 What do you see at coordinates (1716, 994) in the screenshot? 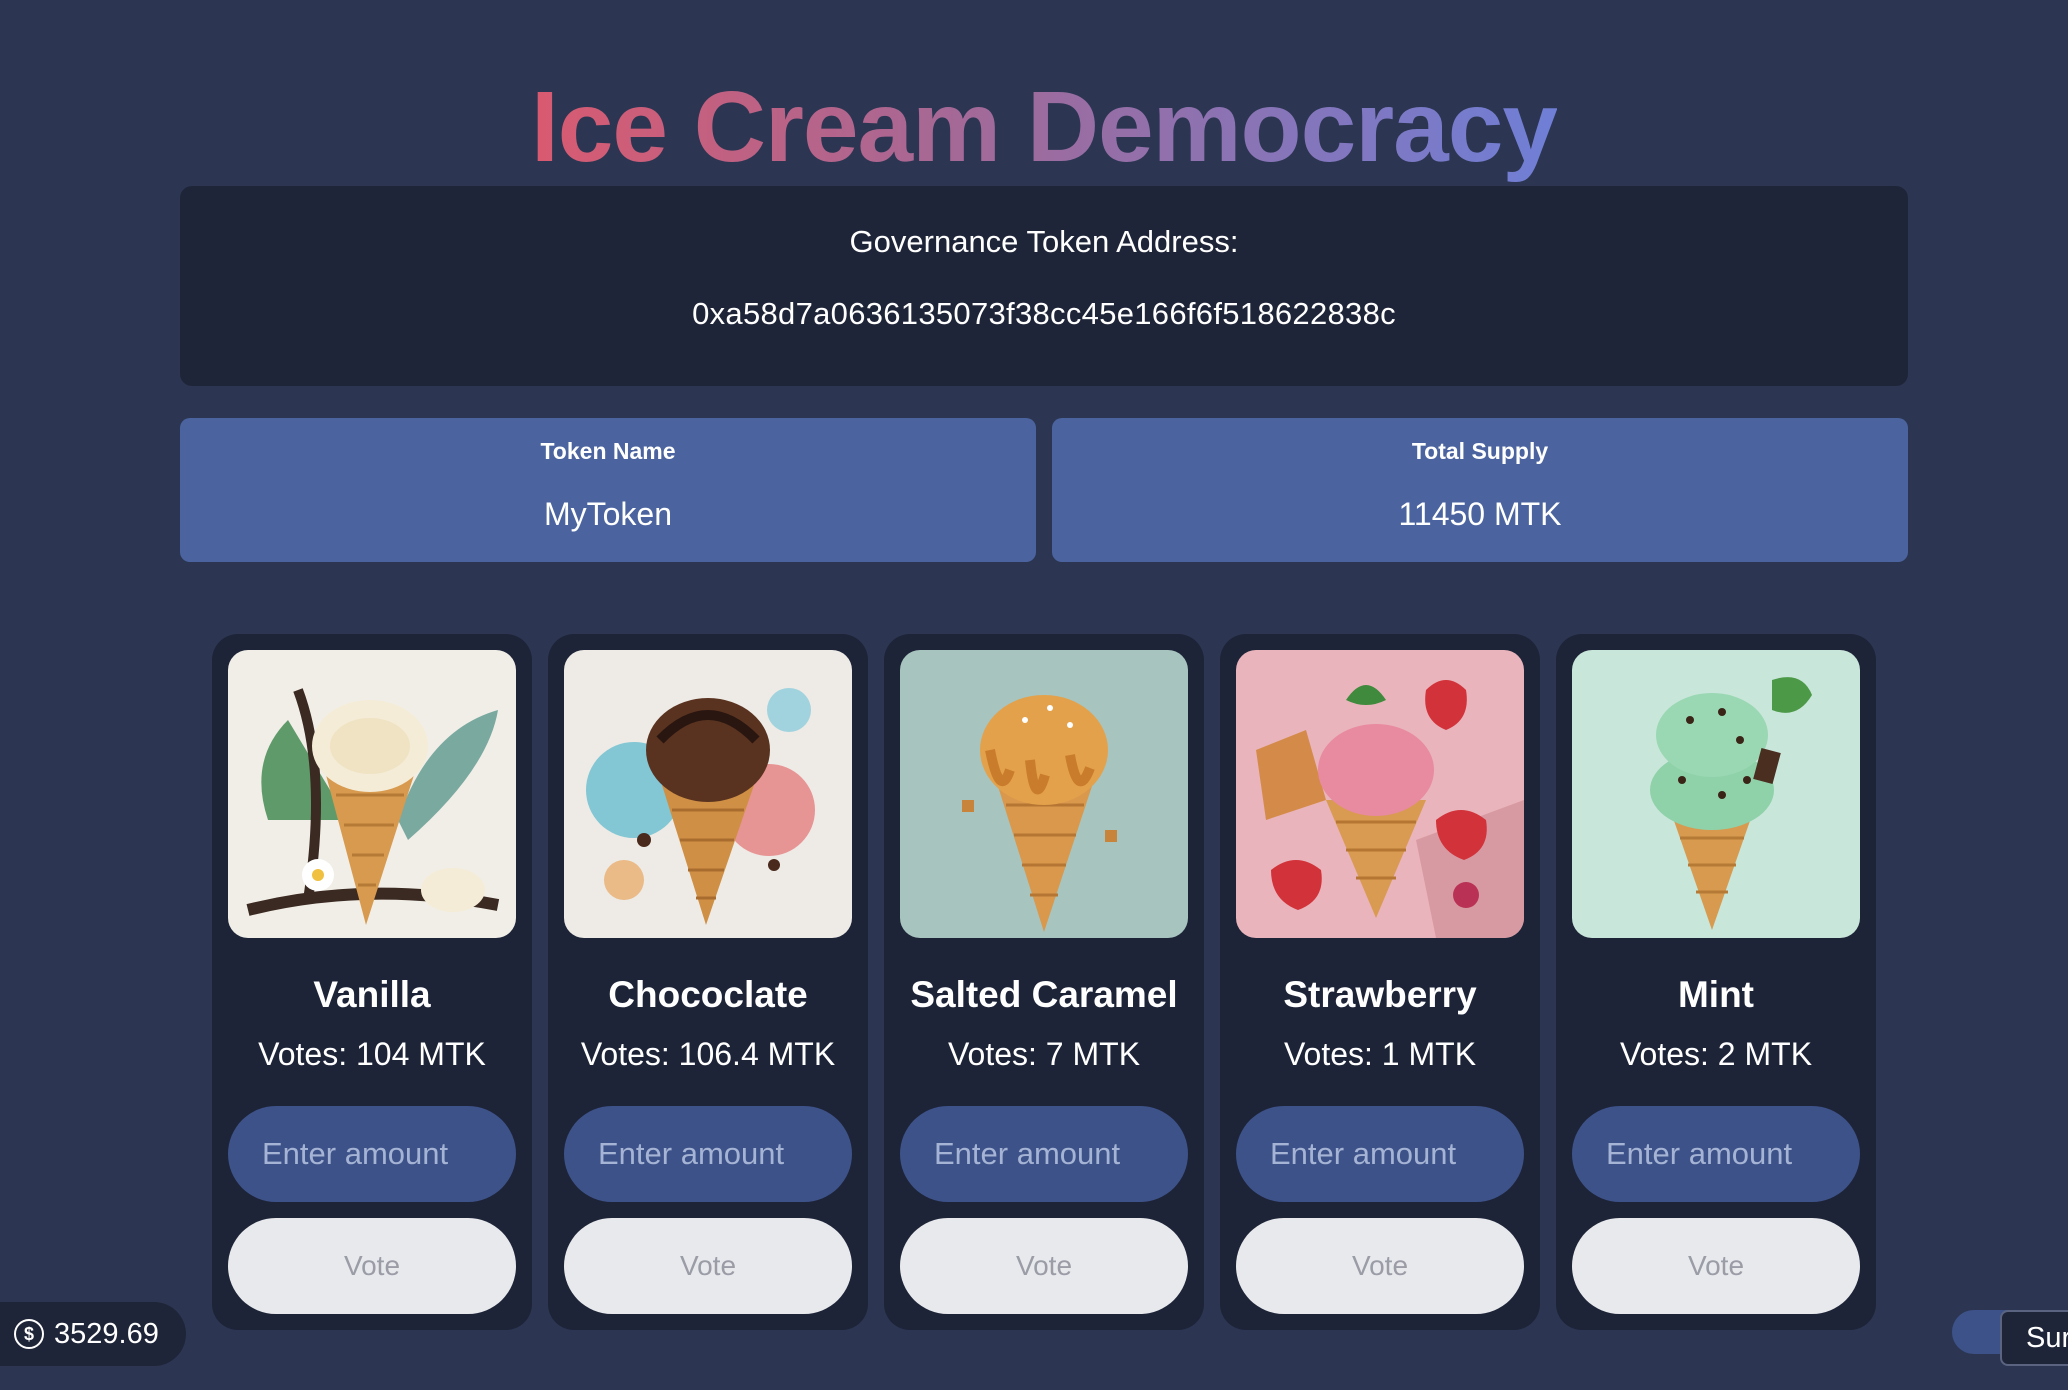
I see `flavor-name: Mint` at bounding box center [1716, 994].